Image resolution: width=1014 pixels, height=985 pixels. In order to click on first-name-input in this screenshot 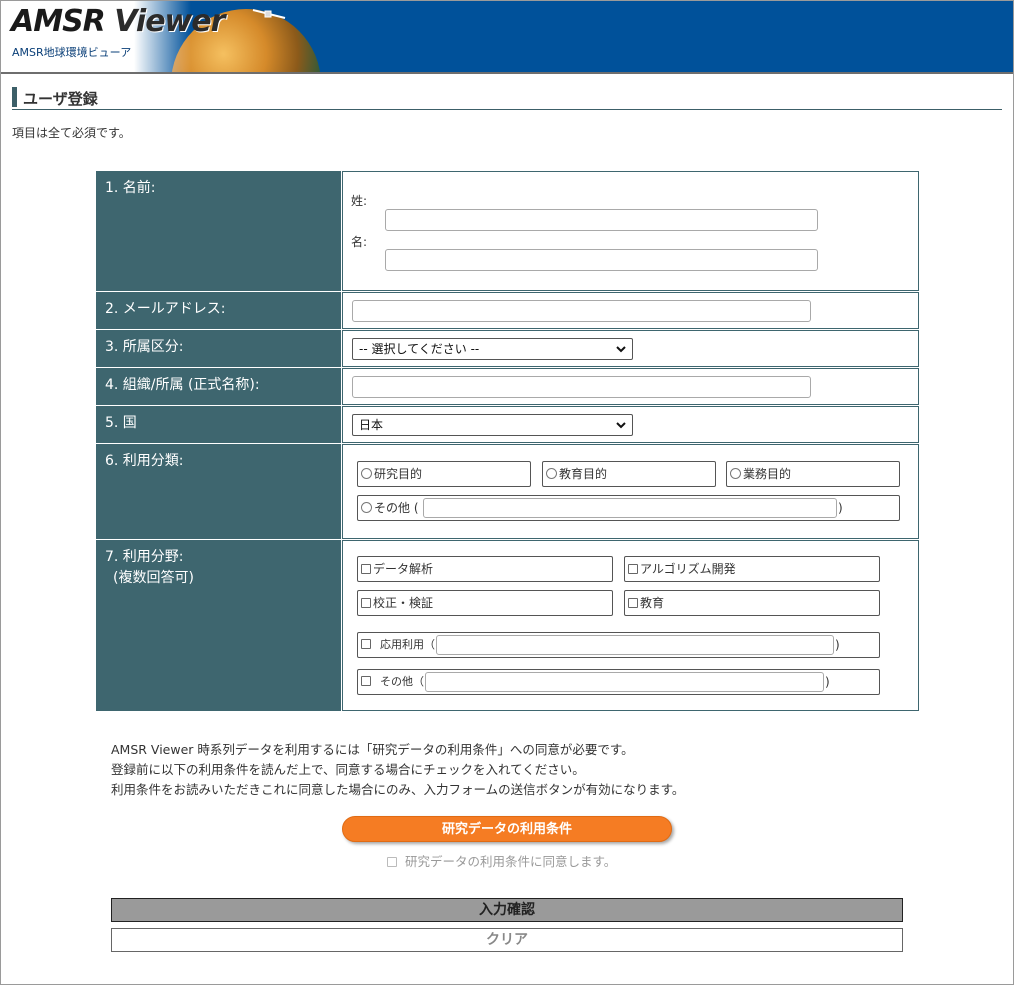, I will do `click(601, 260)`.